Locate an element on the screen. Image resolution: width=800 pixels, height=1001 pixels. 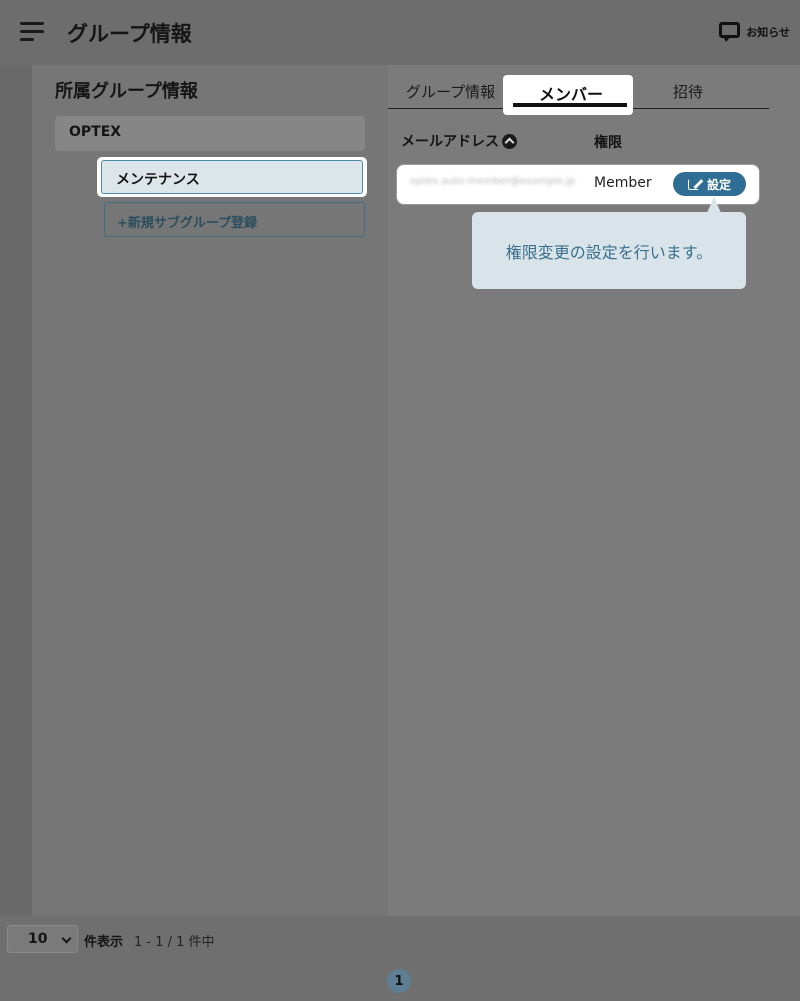
column-header-email-label: メールアドレス is located at coordinates (450, 142).